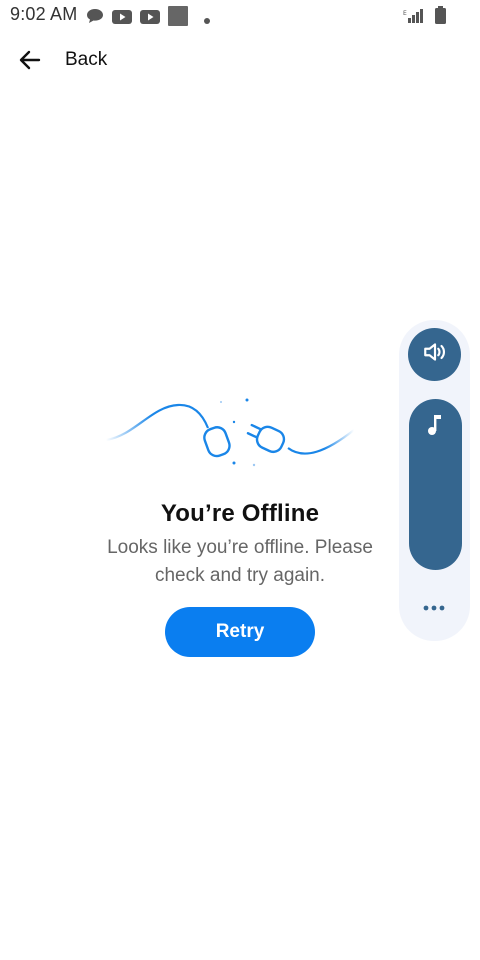  I want to click on svg-text: E, so click(405, 13).